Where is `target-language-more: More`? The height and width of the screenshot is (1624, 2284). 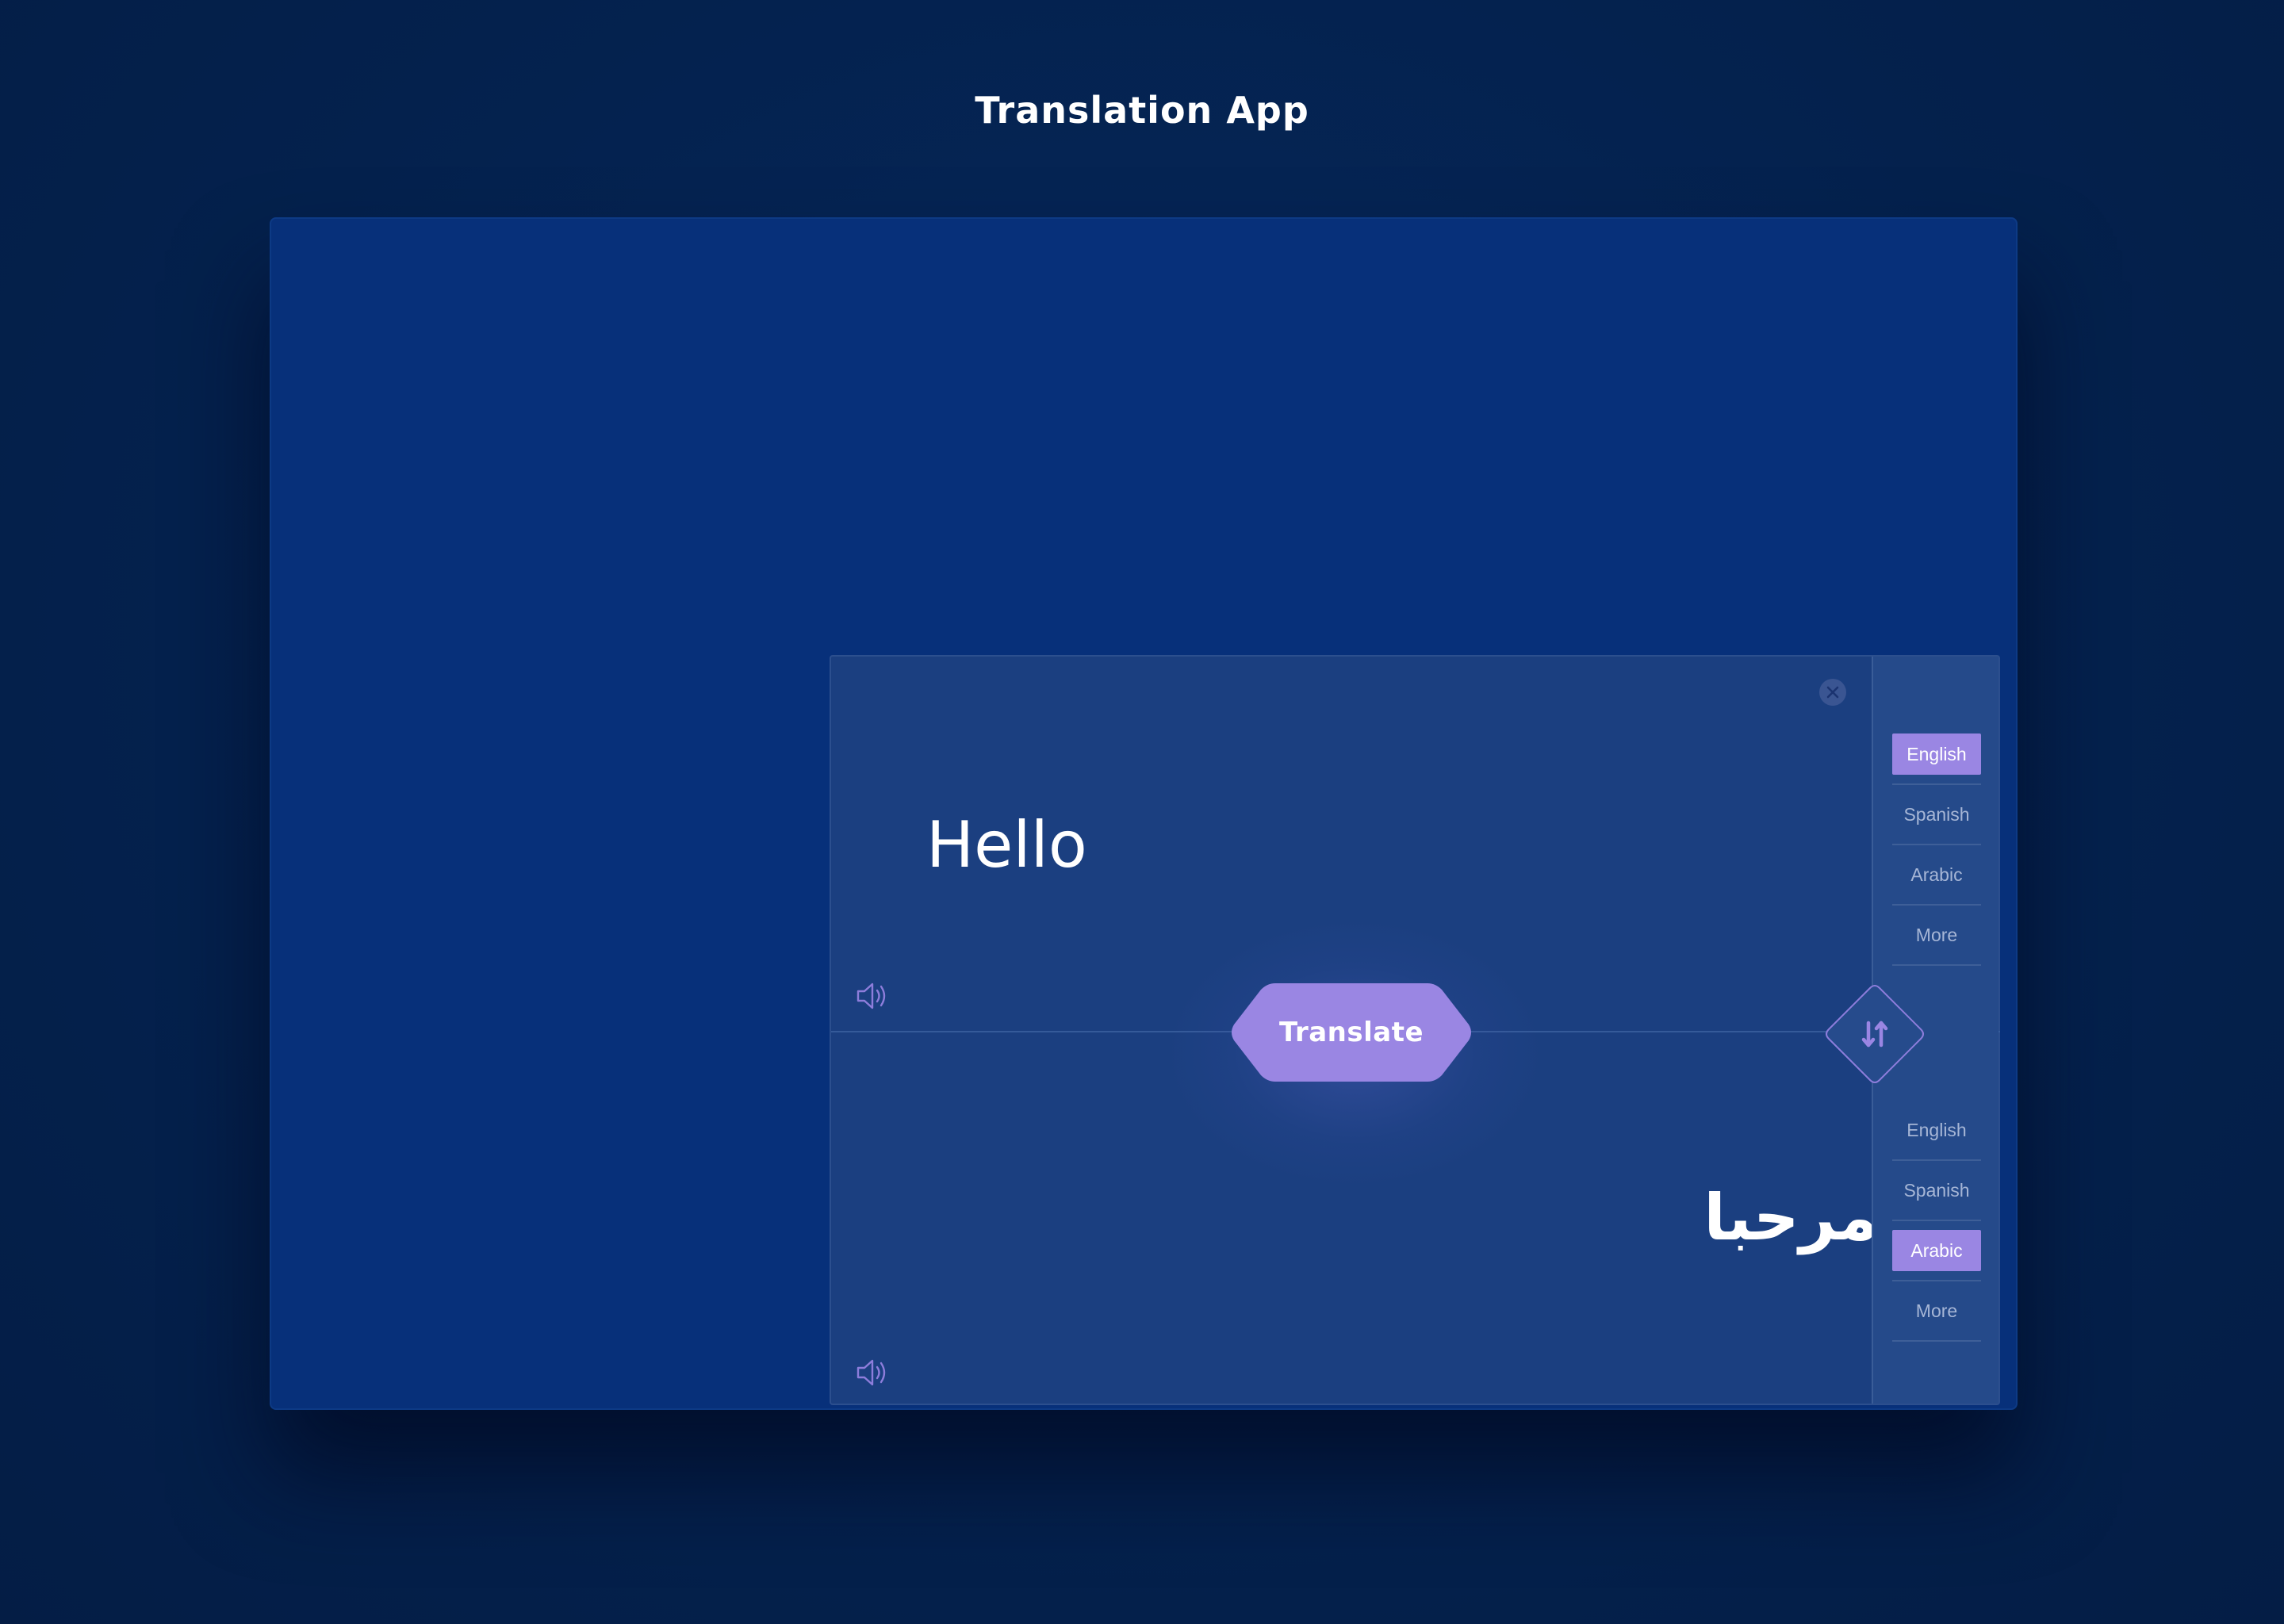
target-language-more: More is located at coordinates (1936, 1311).